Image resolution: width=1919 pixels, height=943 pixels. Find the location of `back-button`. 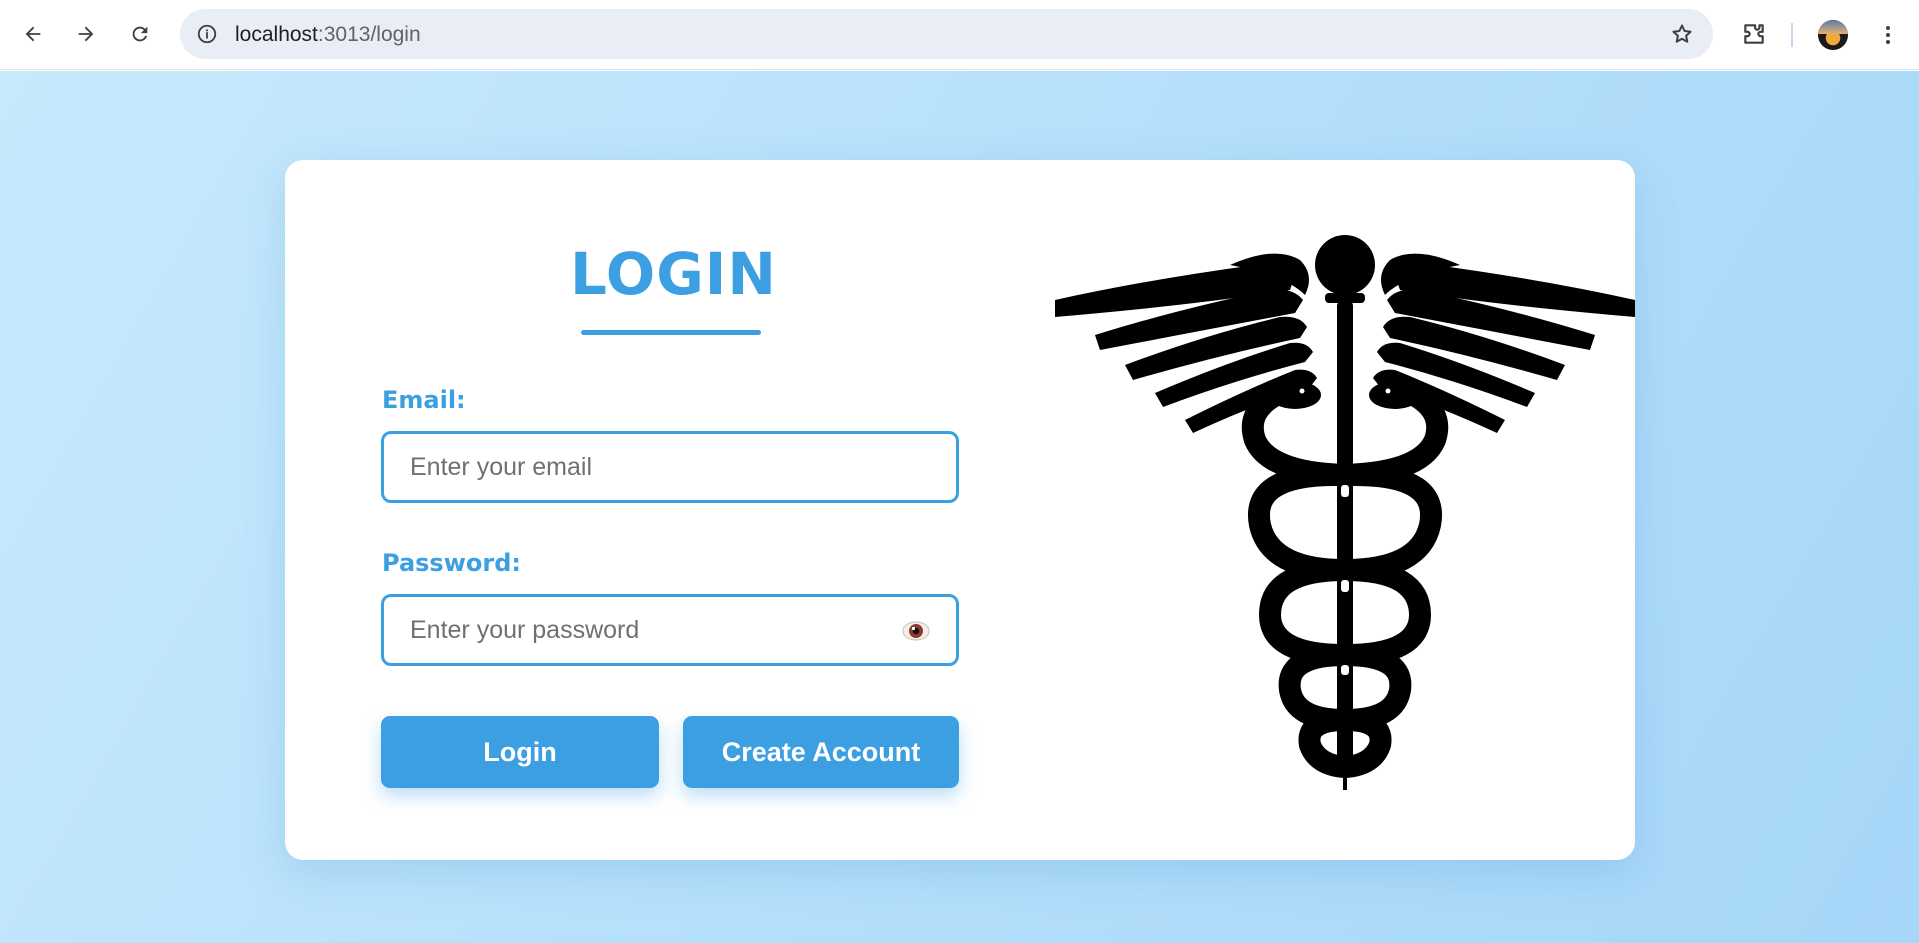

back-button is located at coordinates (33, 34).